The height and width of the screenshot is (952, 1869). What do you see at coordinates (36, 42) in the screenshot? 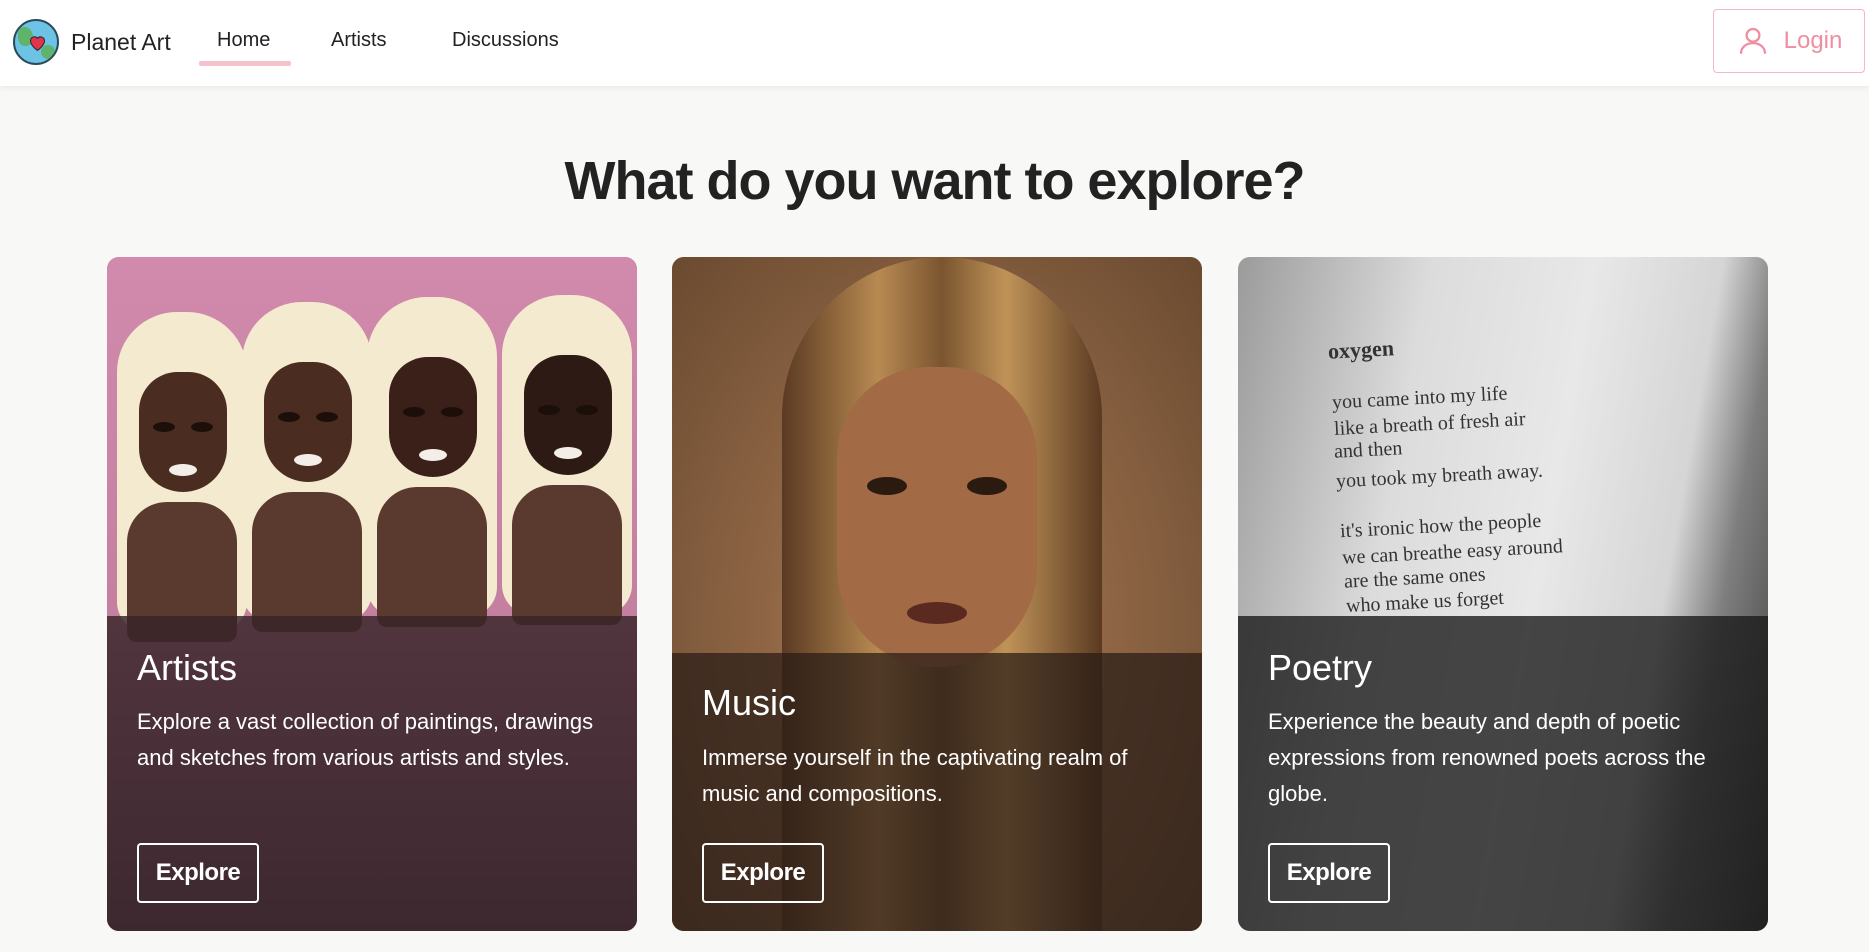
I see `globe-heart-icon` at bounding box center [36, 42].